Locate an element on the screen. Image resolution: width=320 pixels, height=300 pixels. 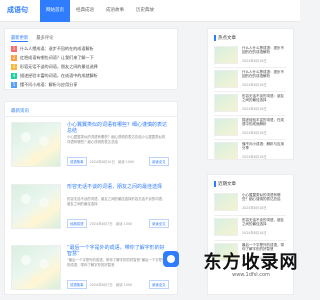
sidebar-article-title: 形容无话不谈的词语，朋友之间的最佳选择 is located at coordinates (264, 222).